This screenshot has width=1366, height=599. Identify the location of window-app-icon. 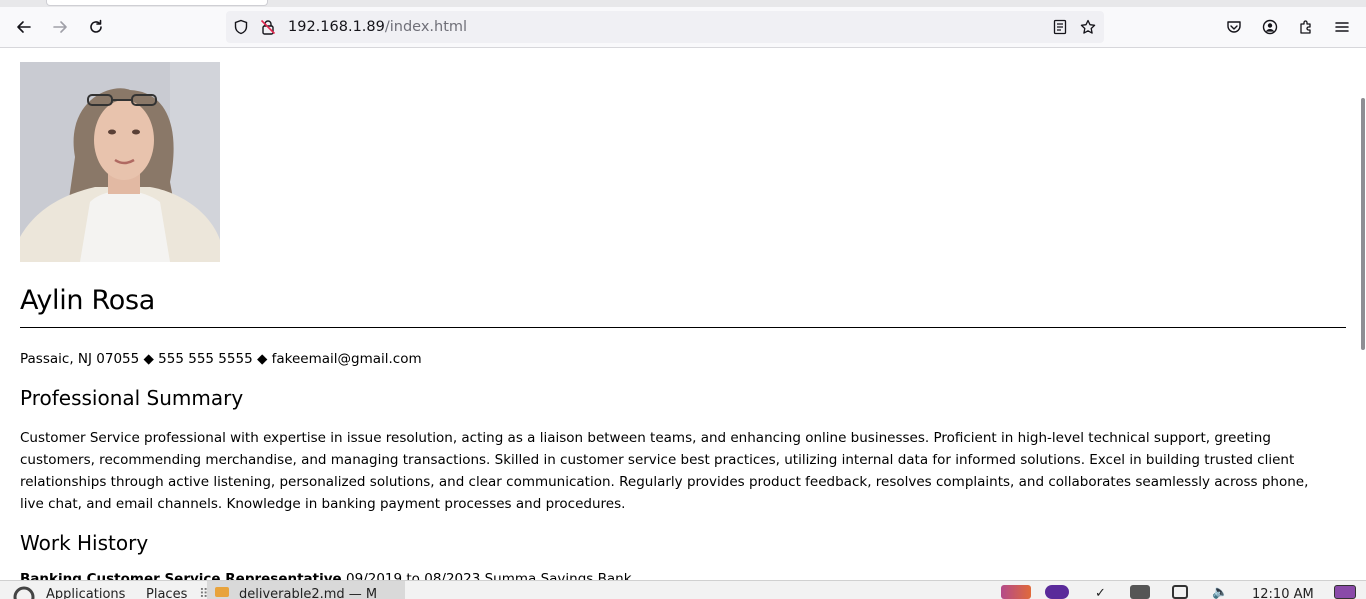
(222, 592).